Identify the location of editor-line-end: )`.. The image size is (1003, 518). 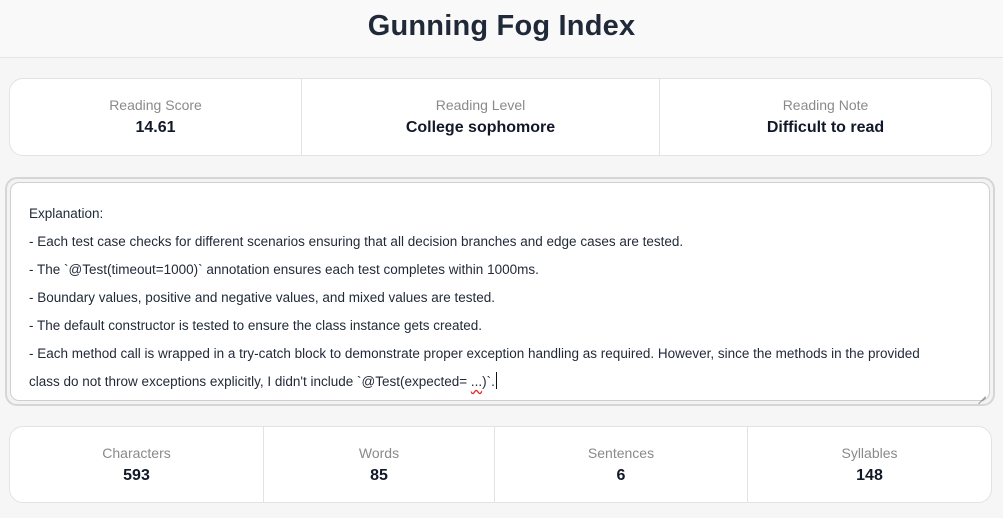
(488, 381).